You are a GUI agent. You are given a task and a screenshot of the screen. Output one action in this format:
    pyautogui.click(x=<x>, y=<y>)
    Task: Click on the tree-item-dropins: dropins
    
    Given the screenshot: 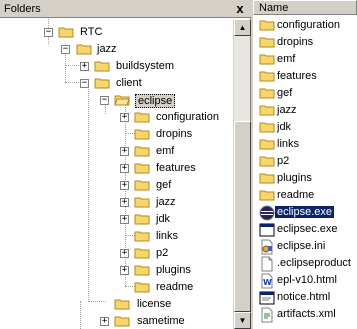 What is the action you would take?
    pyautogui.click(x=116, y=134)
    